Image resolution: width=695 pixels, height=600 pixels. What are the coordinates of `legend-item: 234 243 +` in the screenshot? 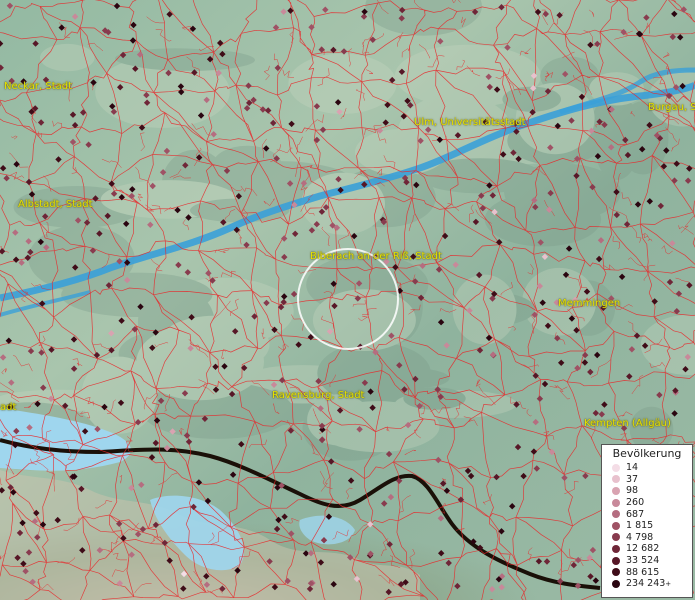 It's located at (647, 584).